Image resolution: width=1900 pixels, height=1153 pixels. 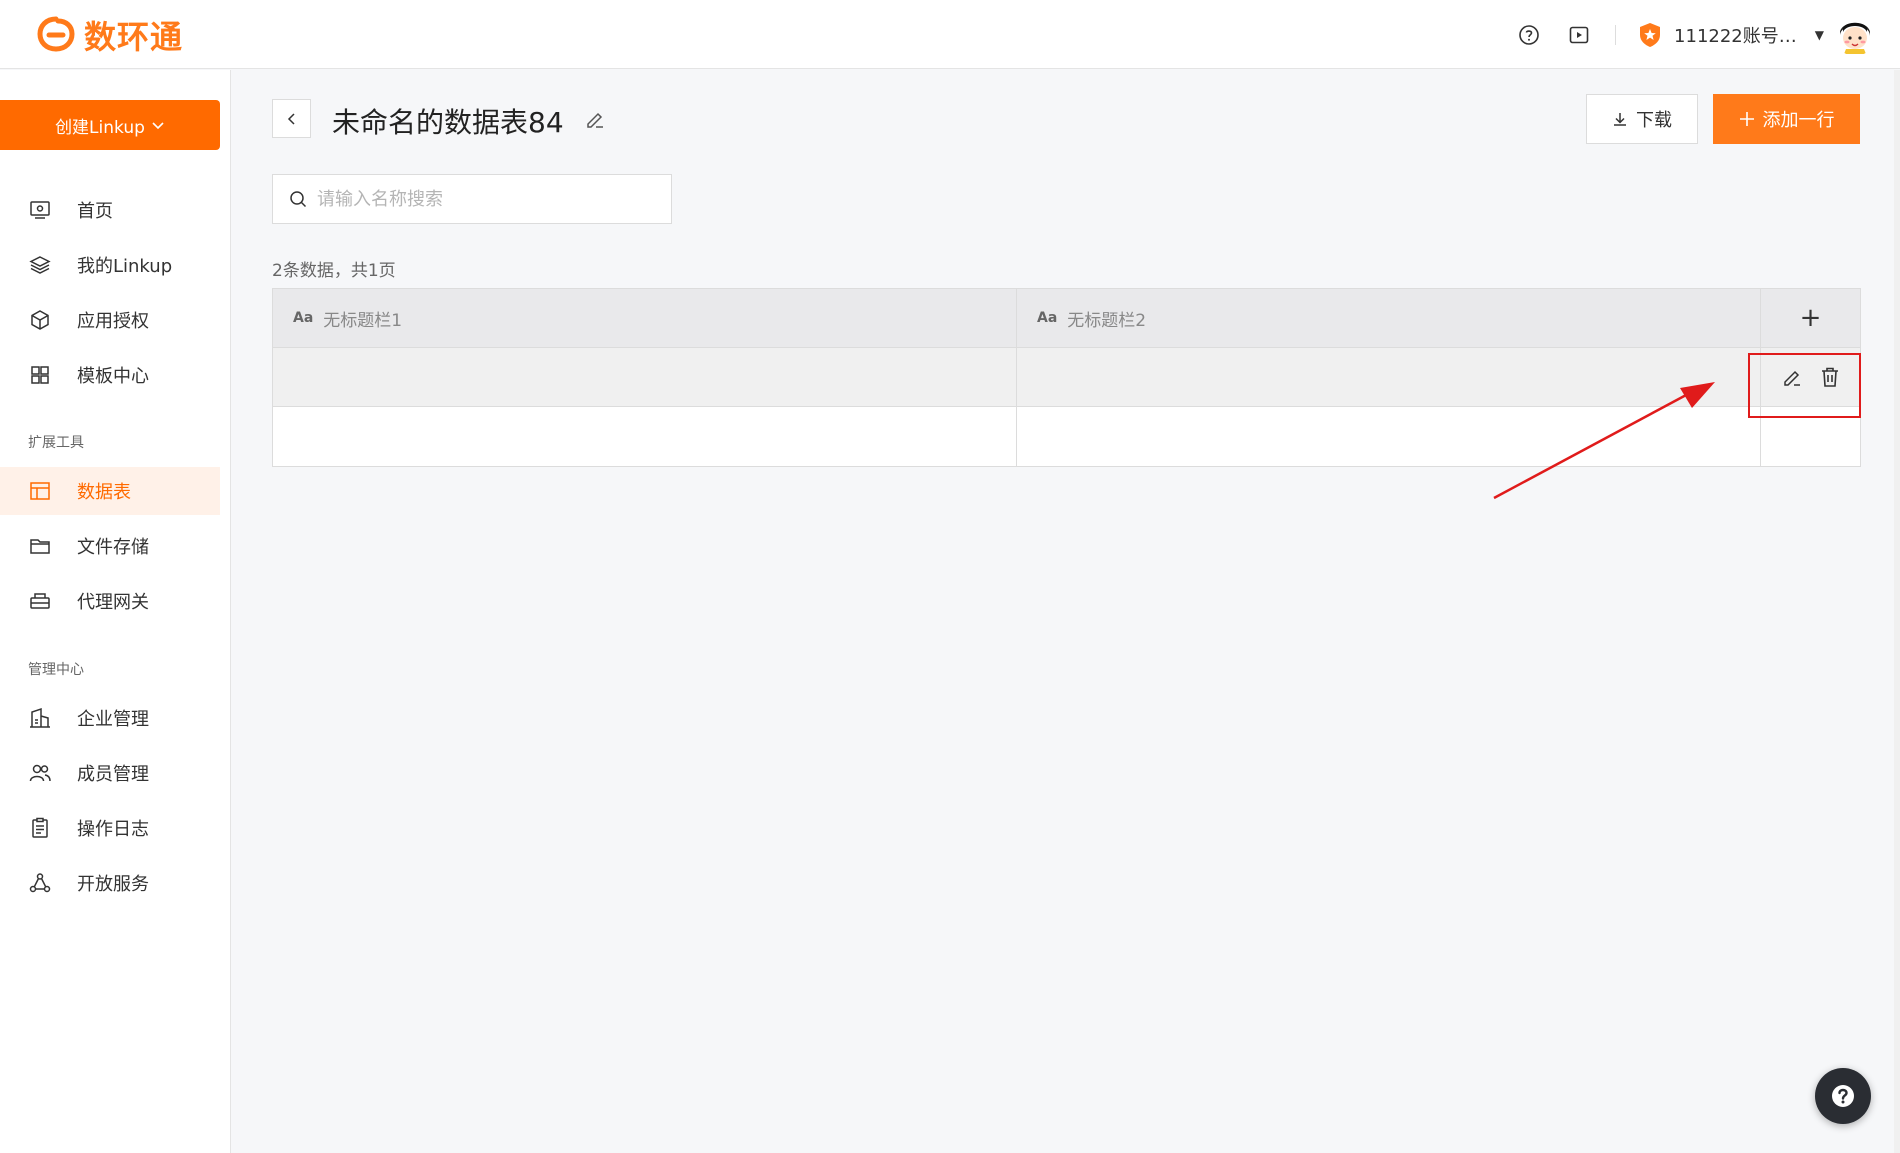 I want to click on sidebar-item-datatable: 数据表, so click(x=110, y=491).